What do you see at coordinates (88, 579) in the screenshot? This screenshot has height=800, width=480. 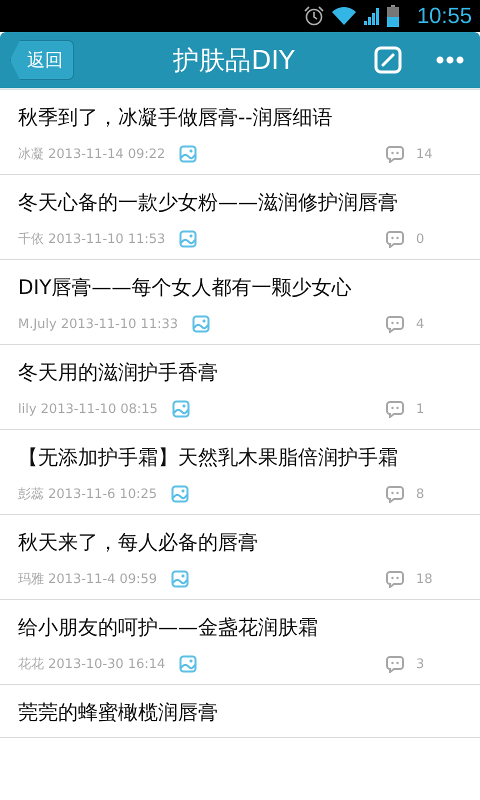 I see `post-author-date: 玛雅 2013-11-4 09:59` at bounding box center [88, 579].